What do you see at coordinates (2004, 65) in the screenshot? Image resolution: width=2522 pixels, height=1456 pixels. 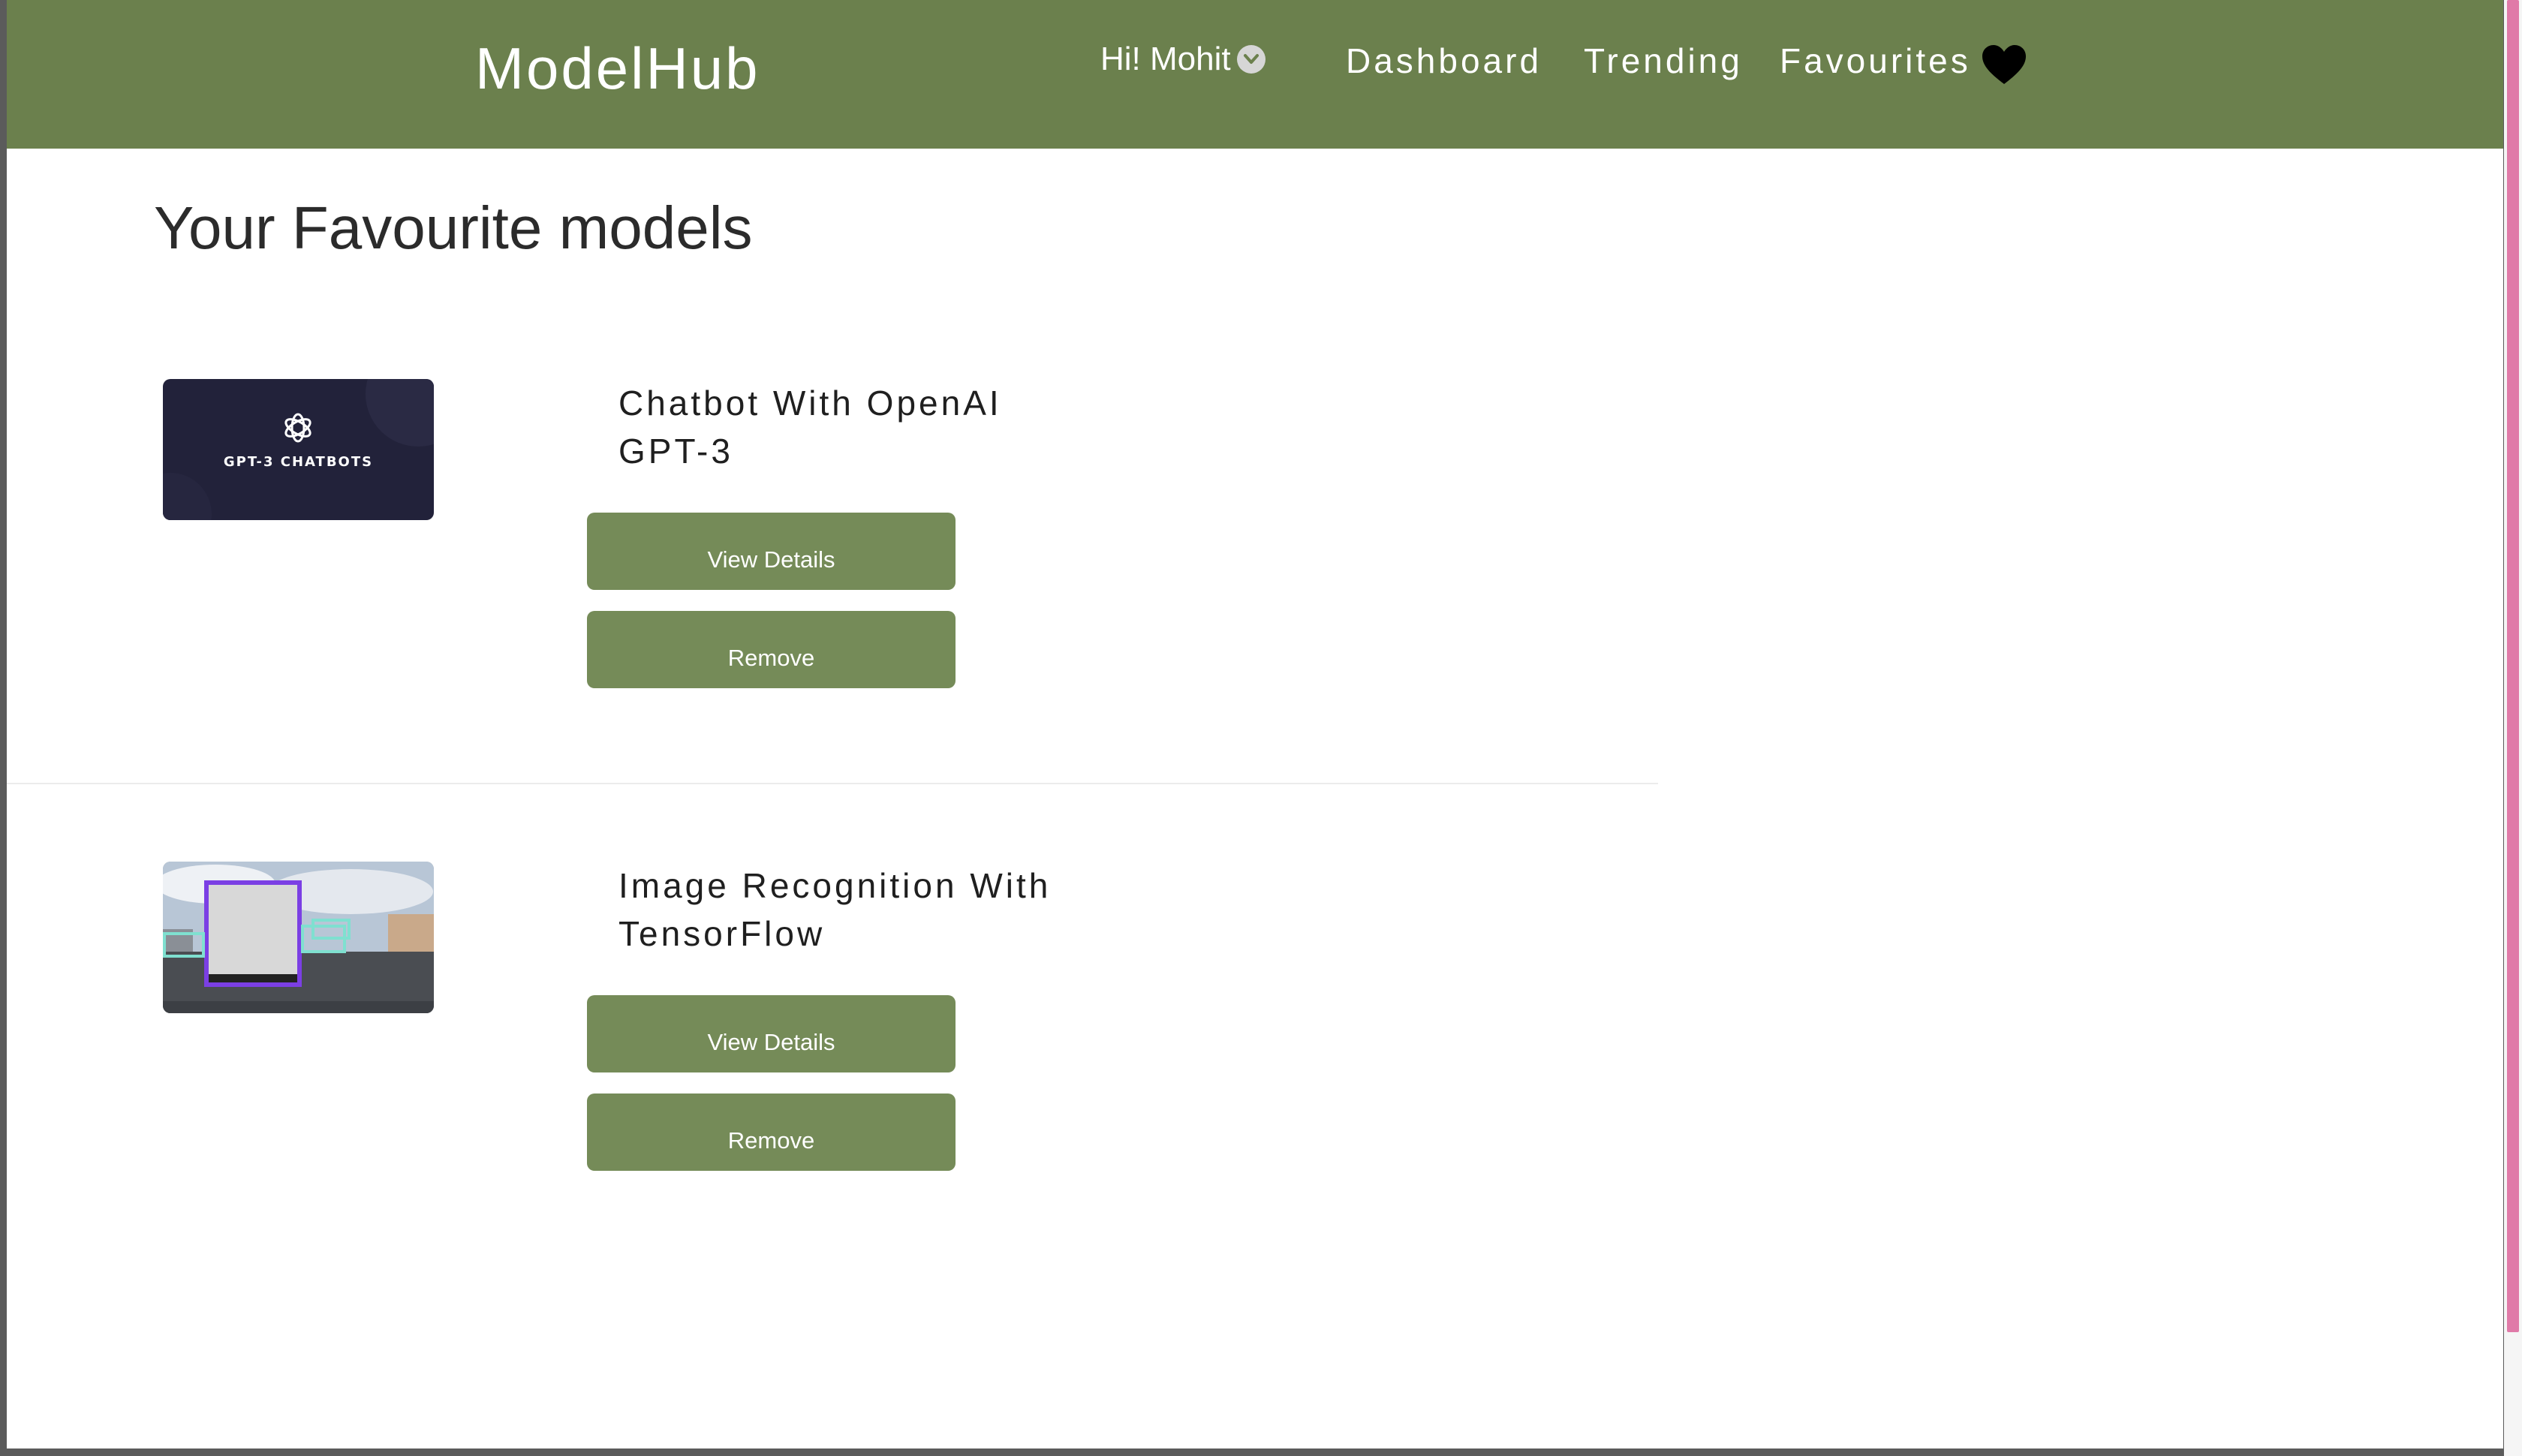 I see `heart-icon` at bounding box center [2004, 65].